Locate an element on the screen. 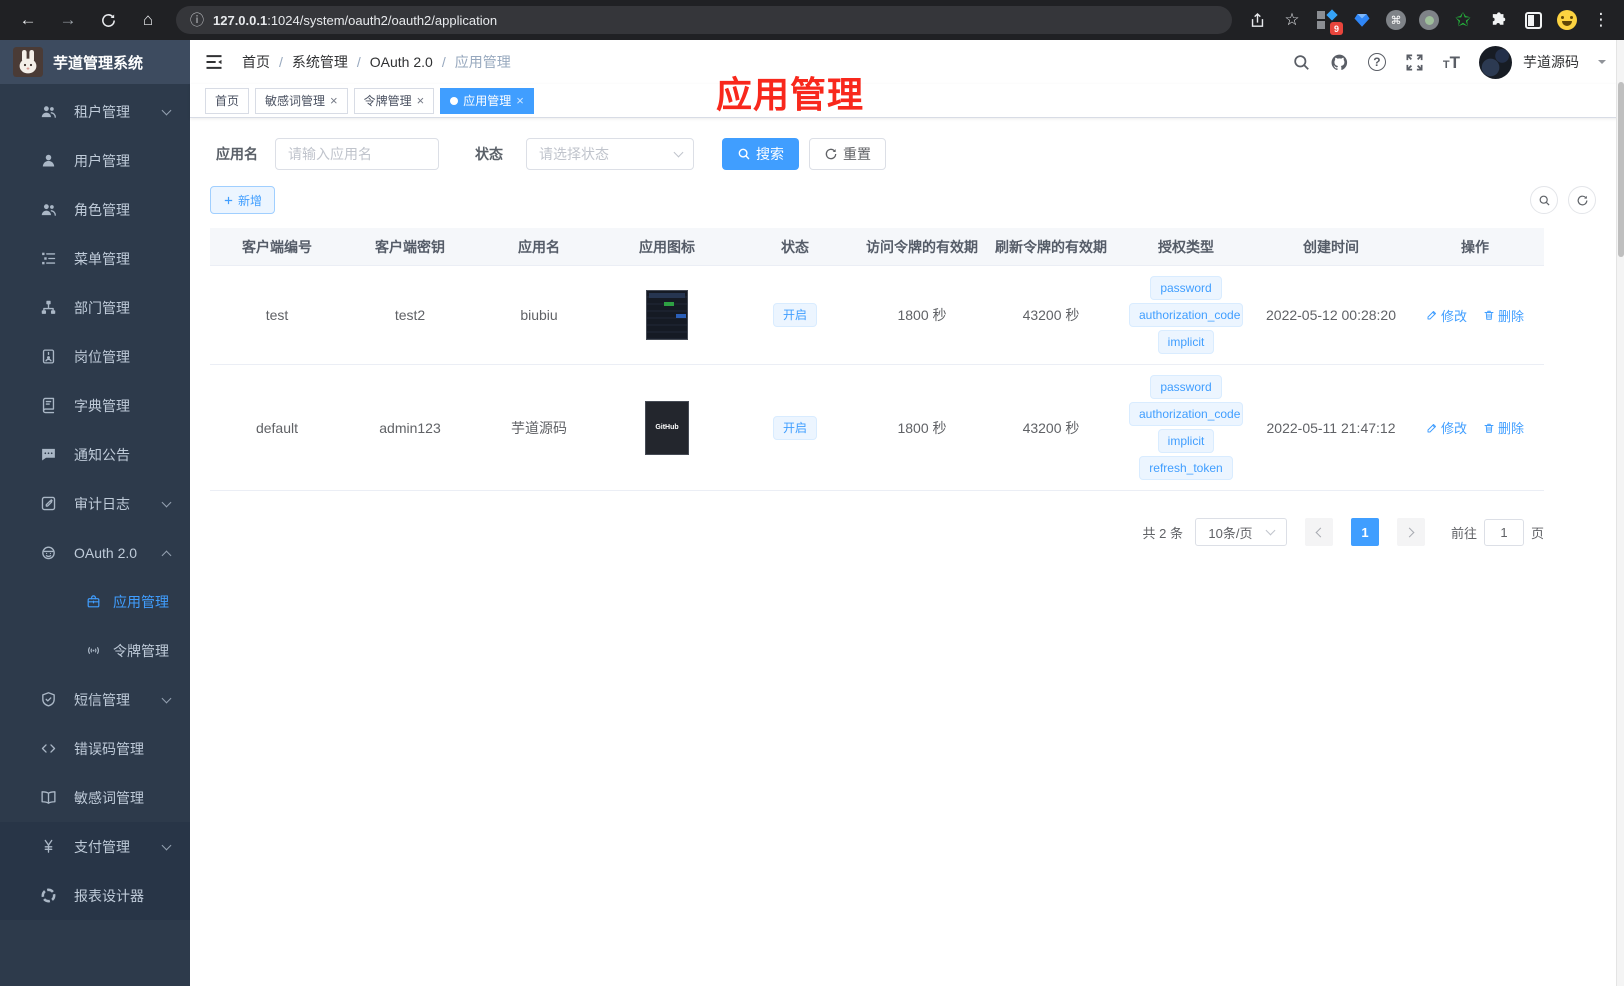  search-button: 搜索 is located at coordinates (760, 154).